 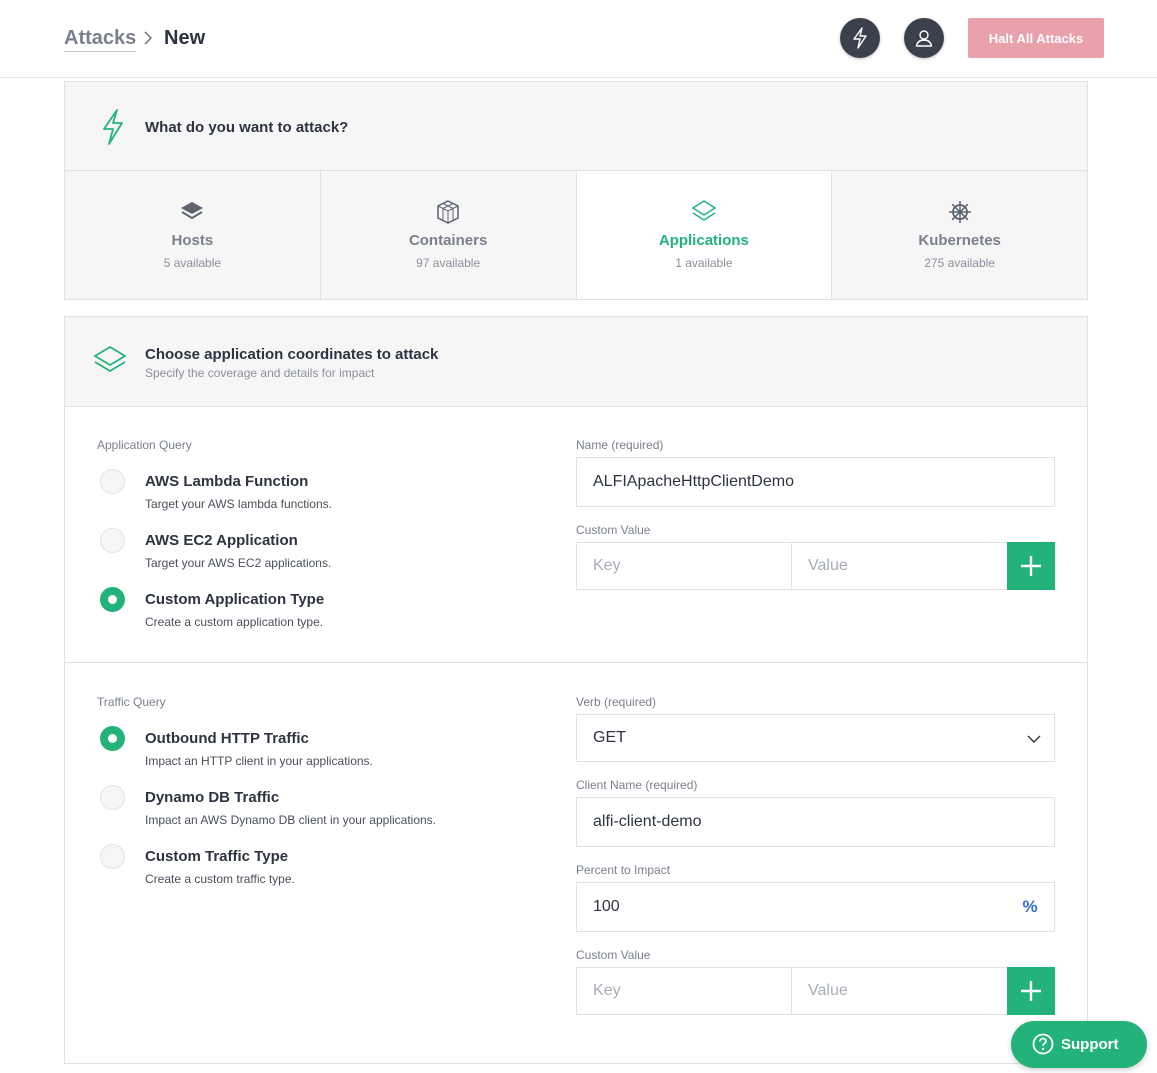 I want to click on user-account-button, so click(x=924, y=38).